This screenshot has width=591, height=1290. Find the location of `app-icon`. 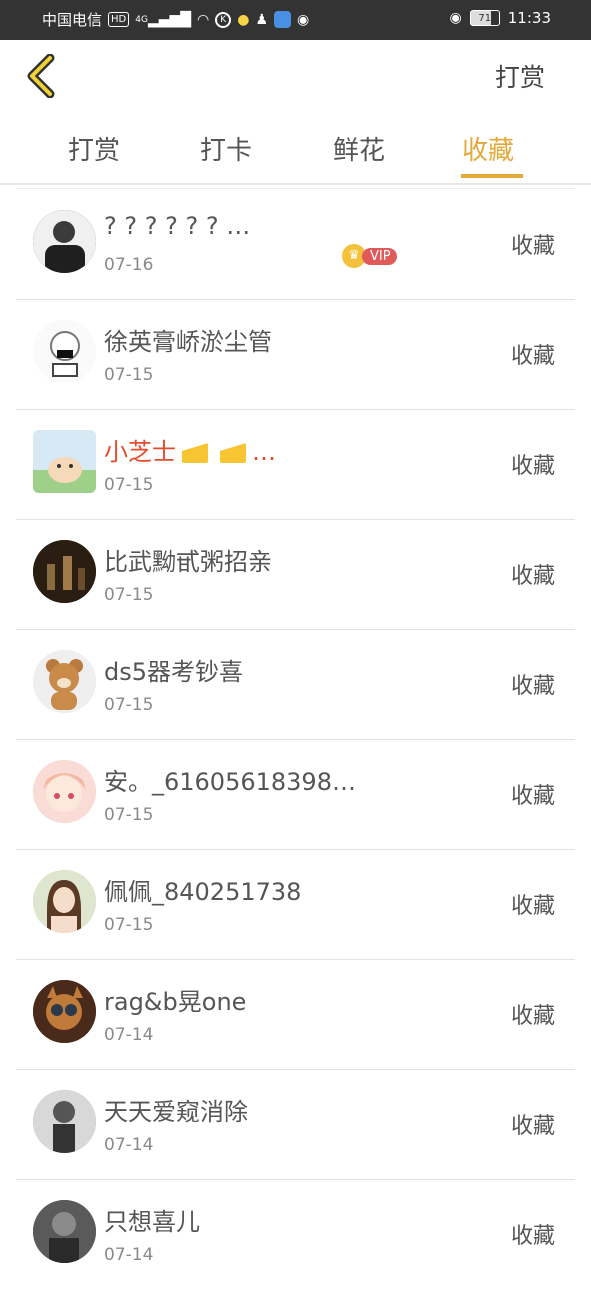

app-icon is located at coordinates (283, 19).